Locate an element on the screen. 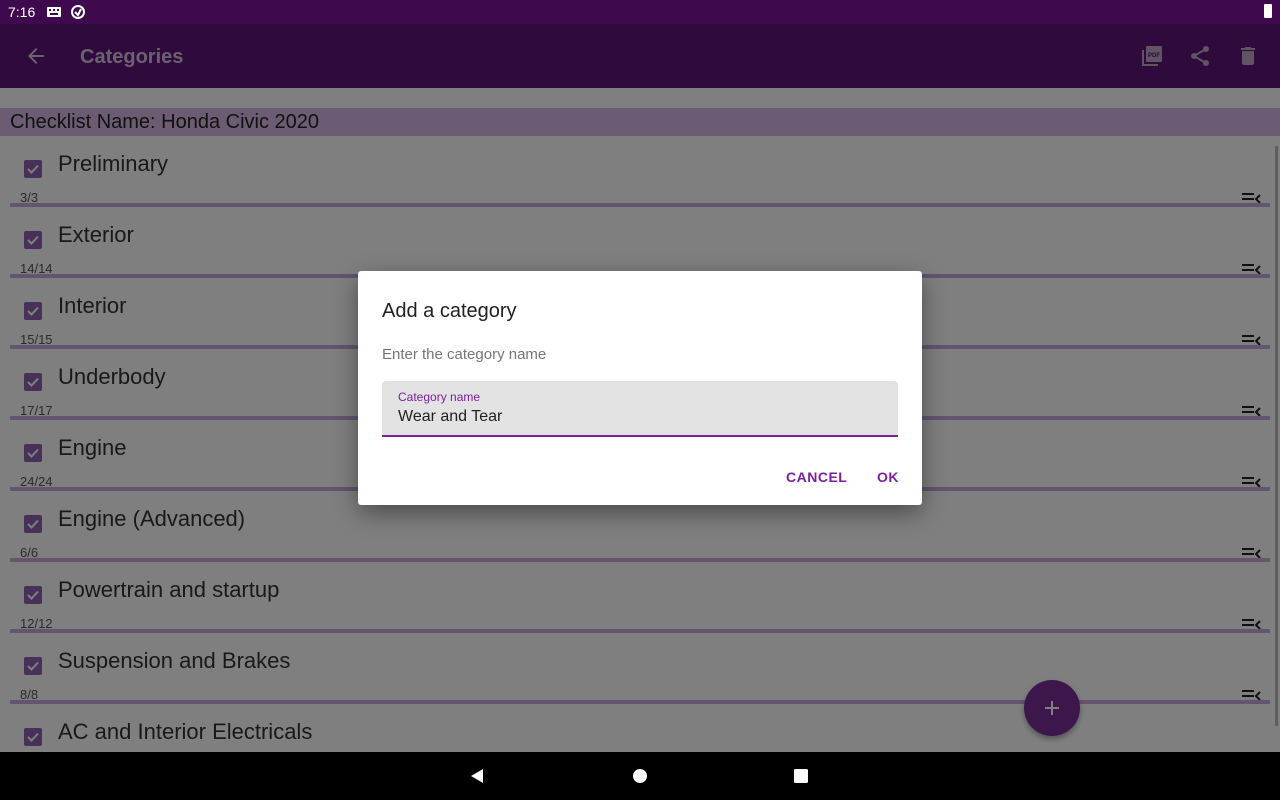 The width and height of the screenshot is (1280, 800). keyboard-icon is located at coordinates (54, 12).